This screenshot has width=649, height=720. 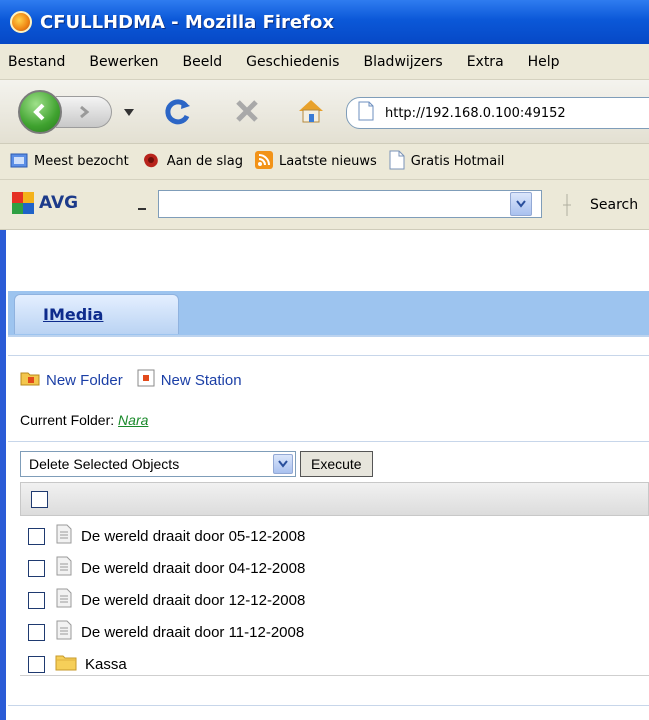 I want to click on table-header, so click(x=334, y=499).